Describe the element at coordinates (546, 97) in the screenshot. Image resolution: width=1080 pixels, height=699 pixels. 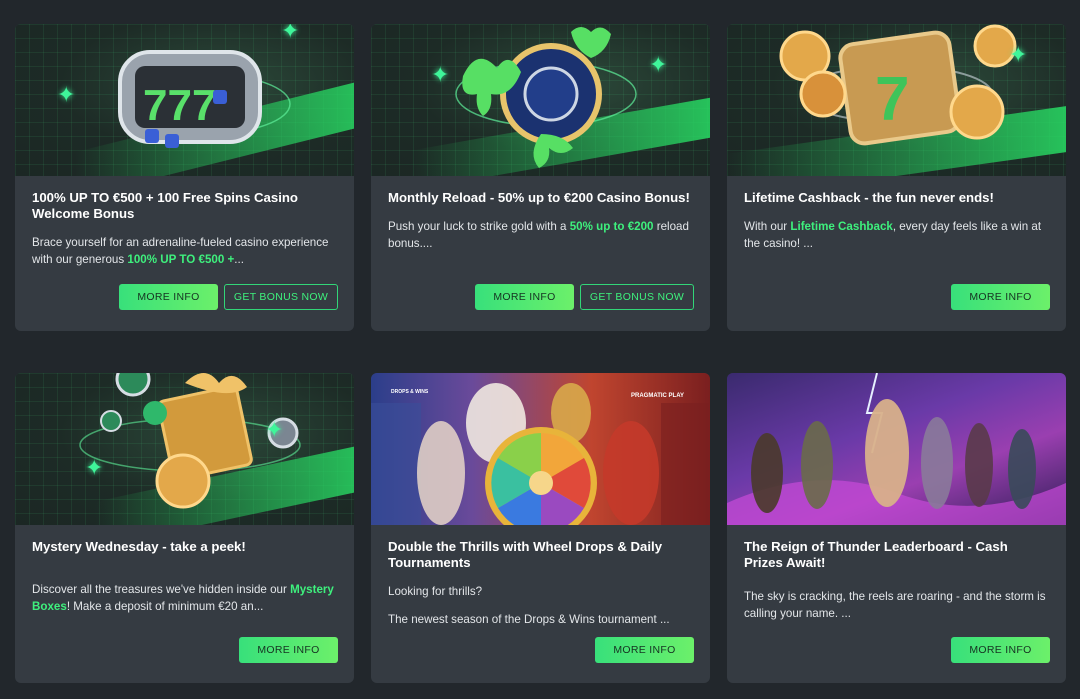
I see `casino-chip-icon` at that location.